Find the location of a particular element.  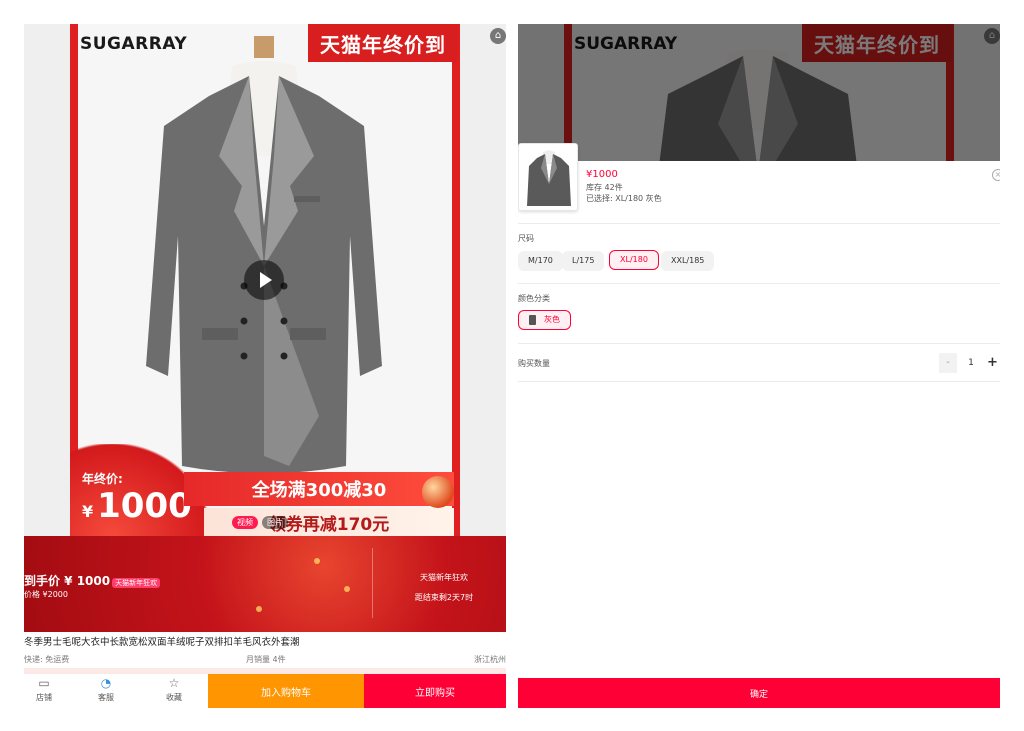

close-icon: × is located at coordinates (996, 175).